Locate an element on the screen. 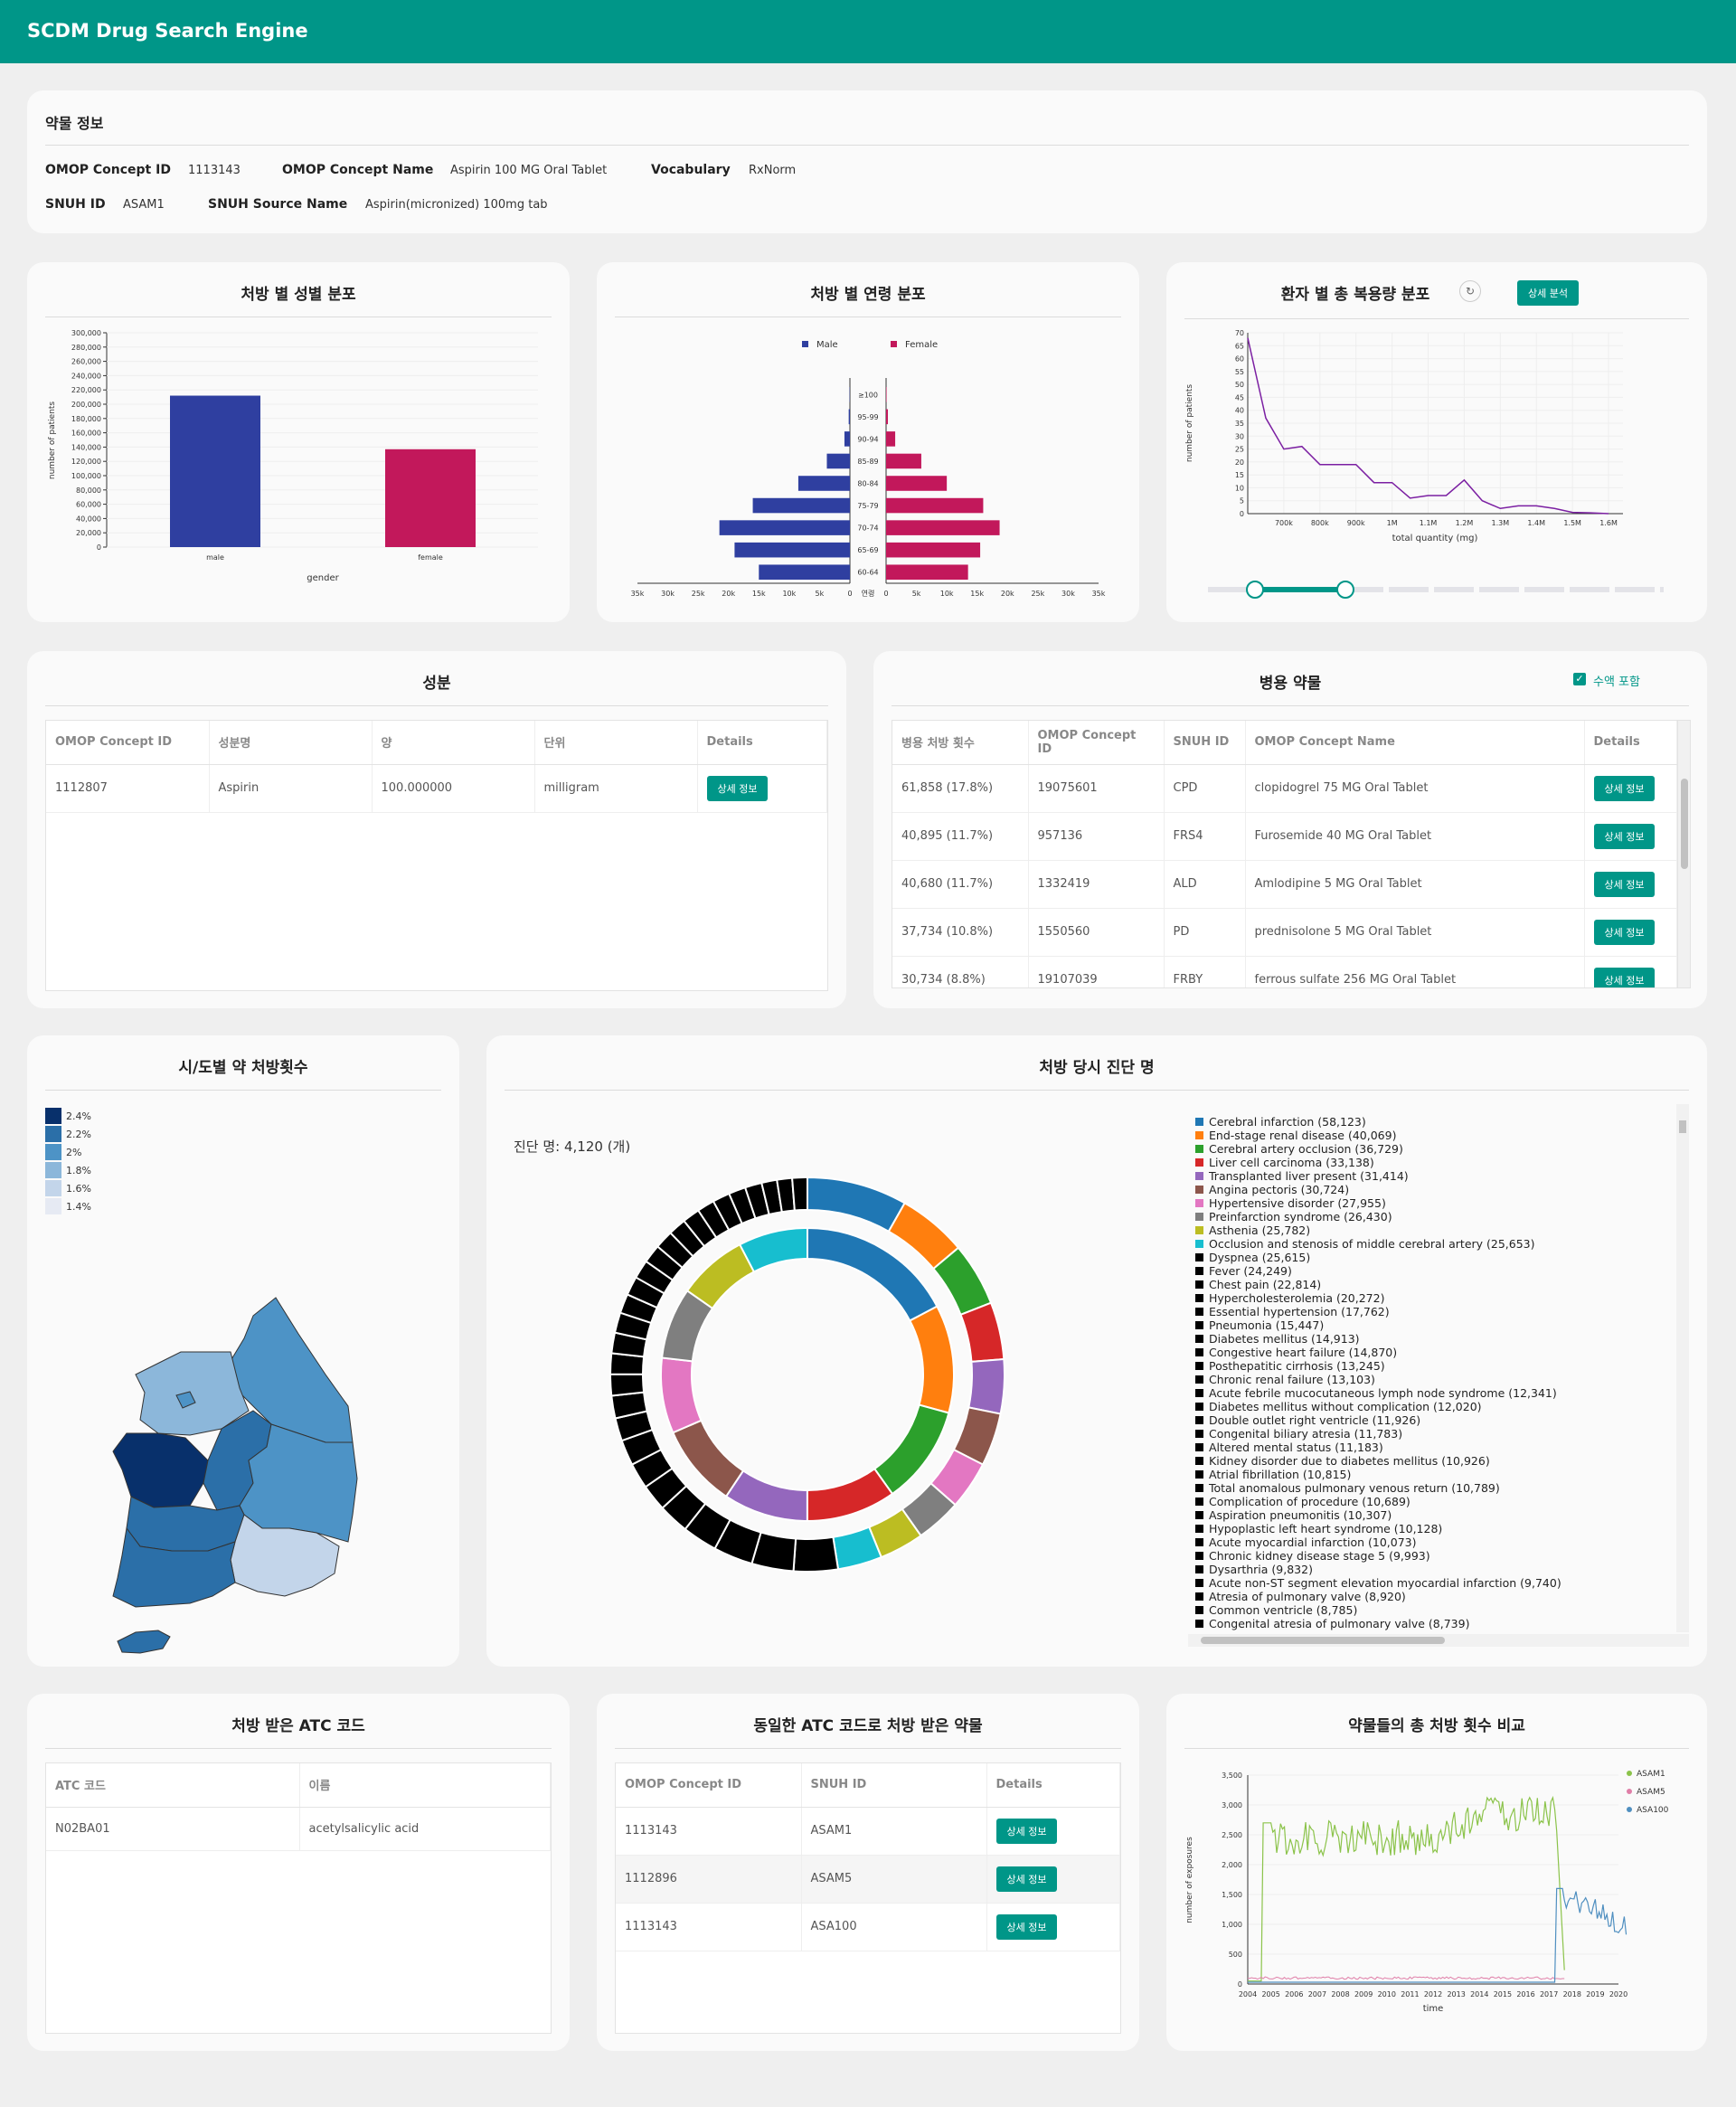 This screenshot has height=2107, width=1736. region-chungnam is located at coordinates (160, 1470).